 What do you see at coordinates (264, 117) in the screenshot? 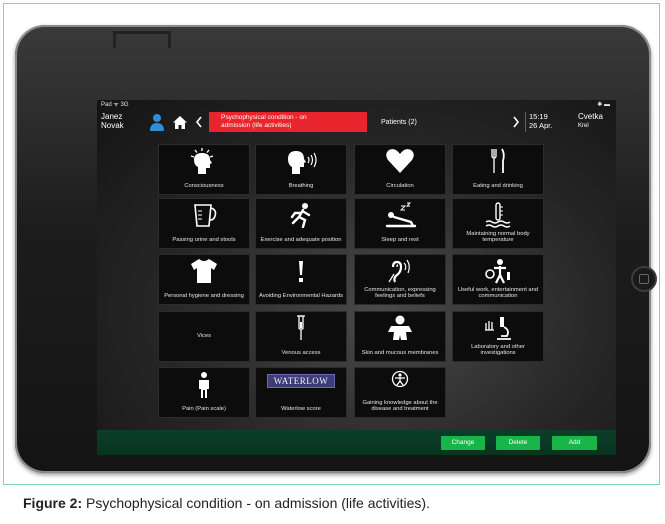
I see `section-title-line1: Psychophysical condition - on` at bounding box center [264, 117].